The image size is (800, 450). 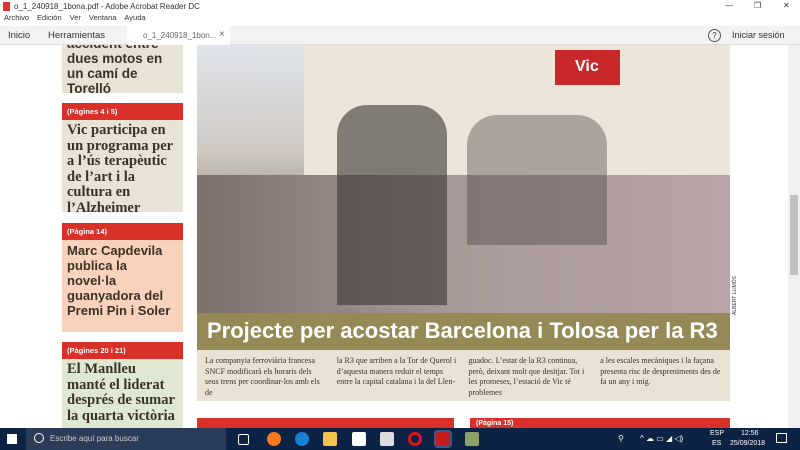 I want to click on photo-credit: ALBERT LLIMÓS, so click(x=735, y=295).